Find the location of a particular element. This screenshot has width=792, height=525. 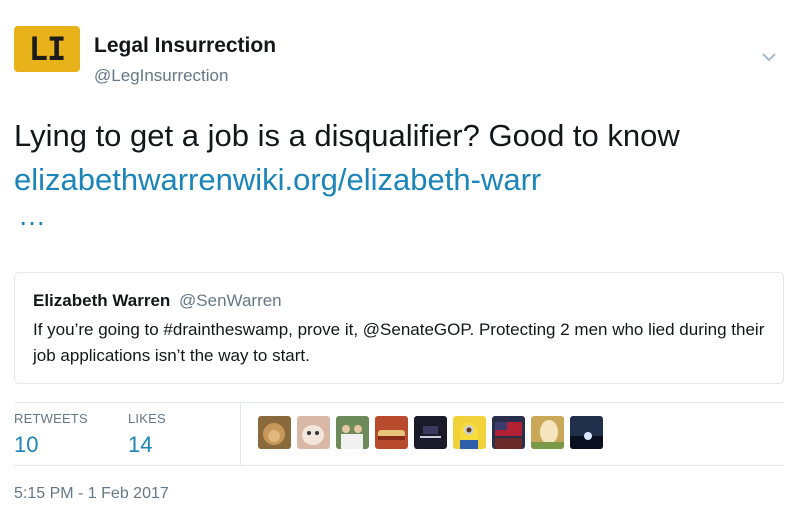

likes-stat: LIKES 14 is located at coordinates (147, 434).